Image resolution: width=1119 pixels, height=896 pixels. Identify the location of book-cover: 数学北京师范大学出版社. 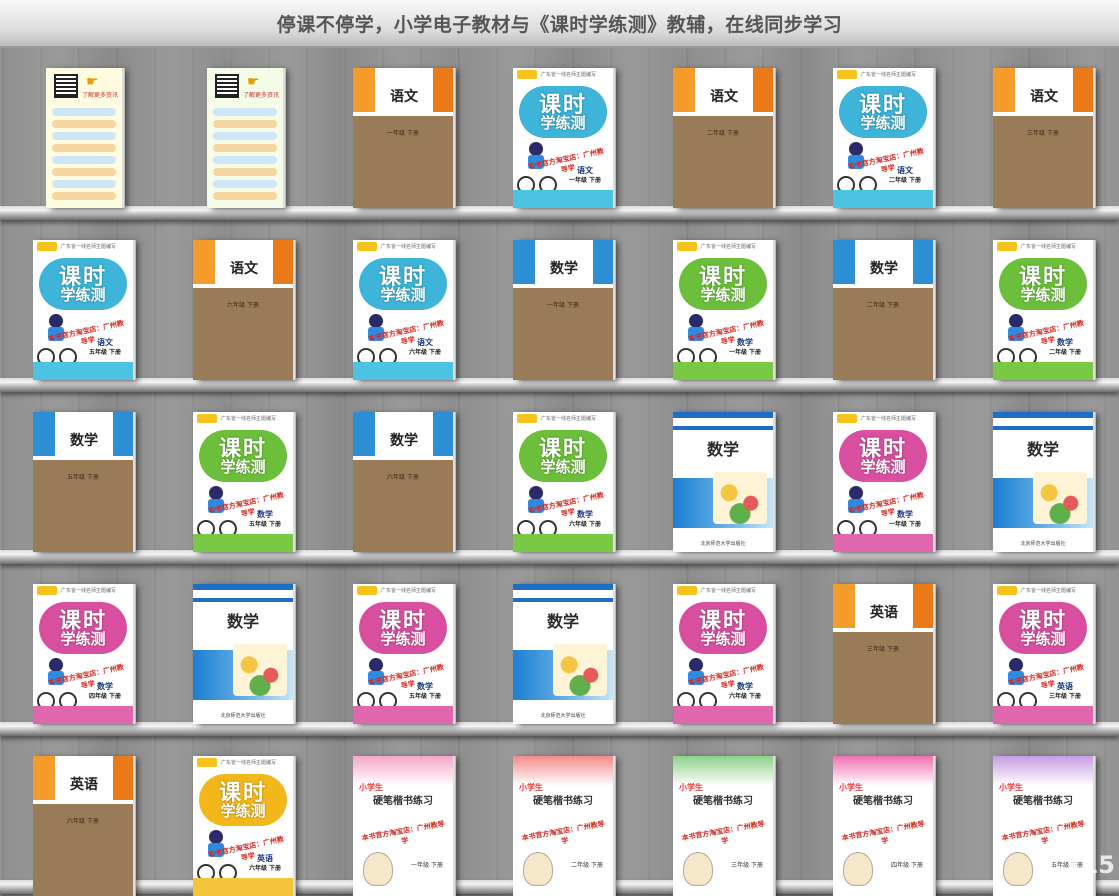
(1043, 482).